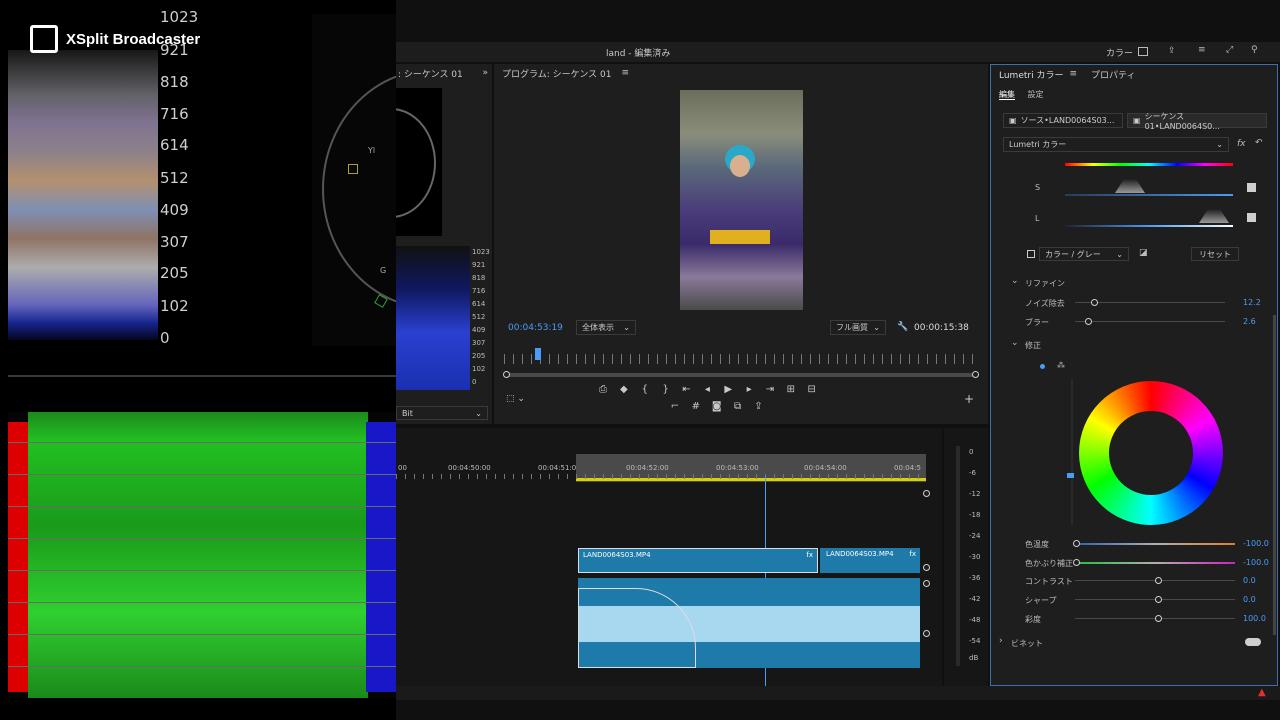  What do you see at coordinates (1042, 366) in the screenshot?
I see `wheel-mode-dot-icon` at bounding box center [1042, 366].